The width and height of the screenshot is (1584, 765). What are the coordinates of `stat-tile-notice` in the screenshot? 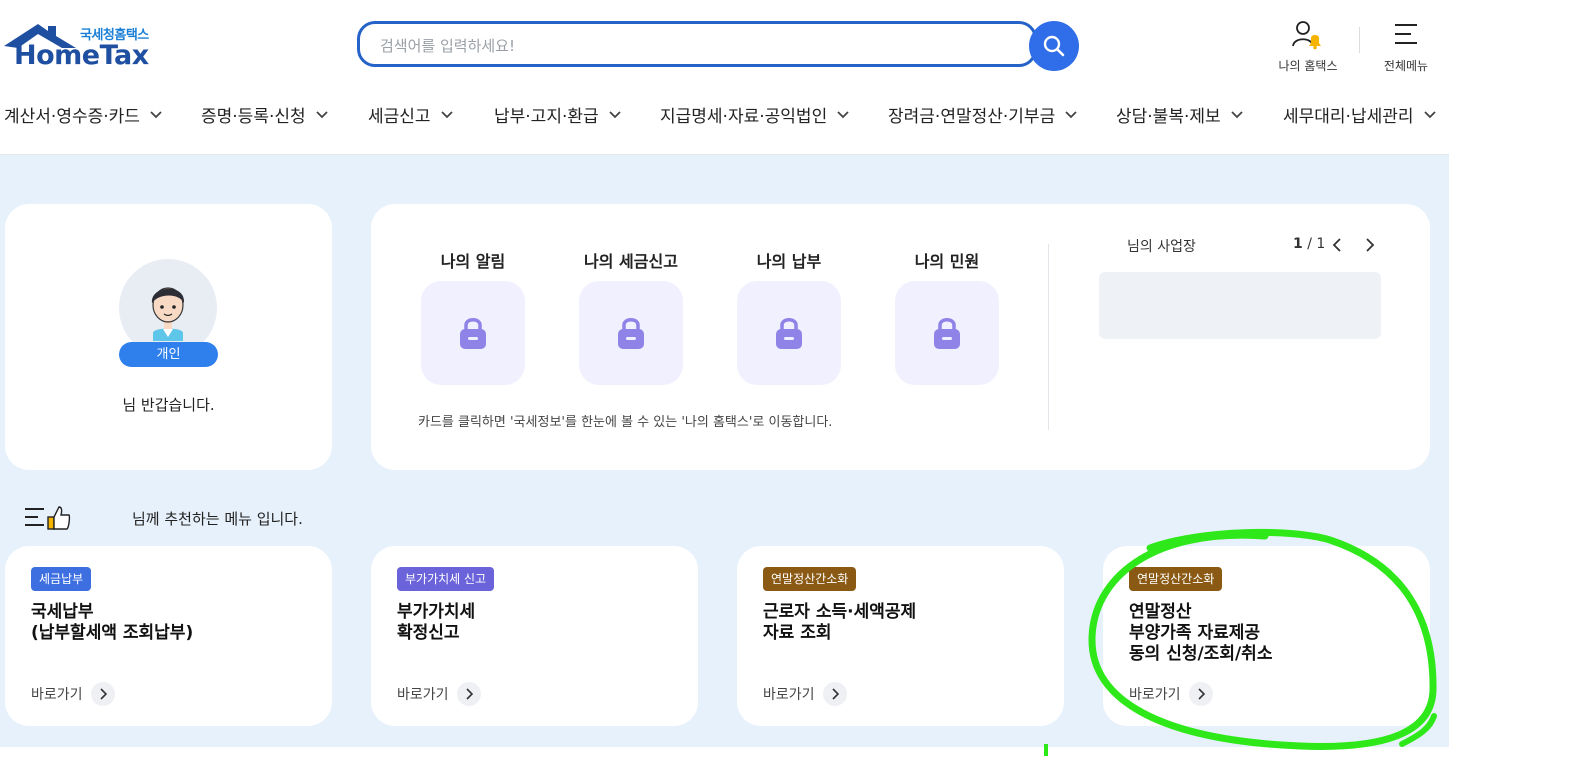 It's located at (473, 333).